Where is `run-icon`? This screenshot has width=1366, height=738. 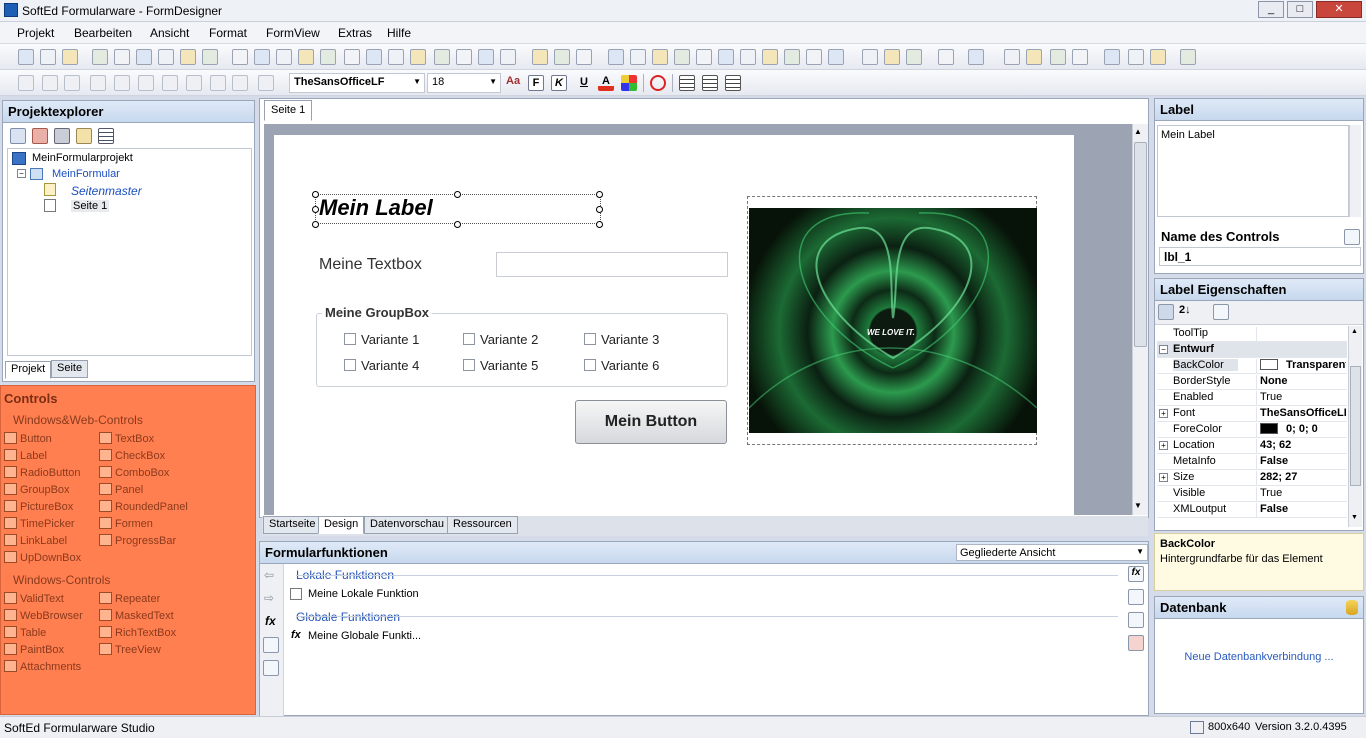 run-icon is located at coordinates (1012, 57).